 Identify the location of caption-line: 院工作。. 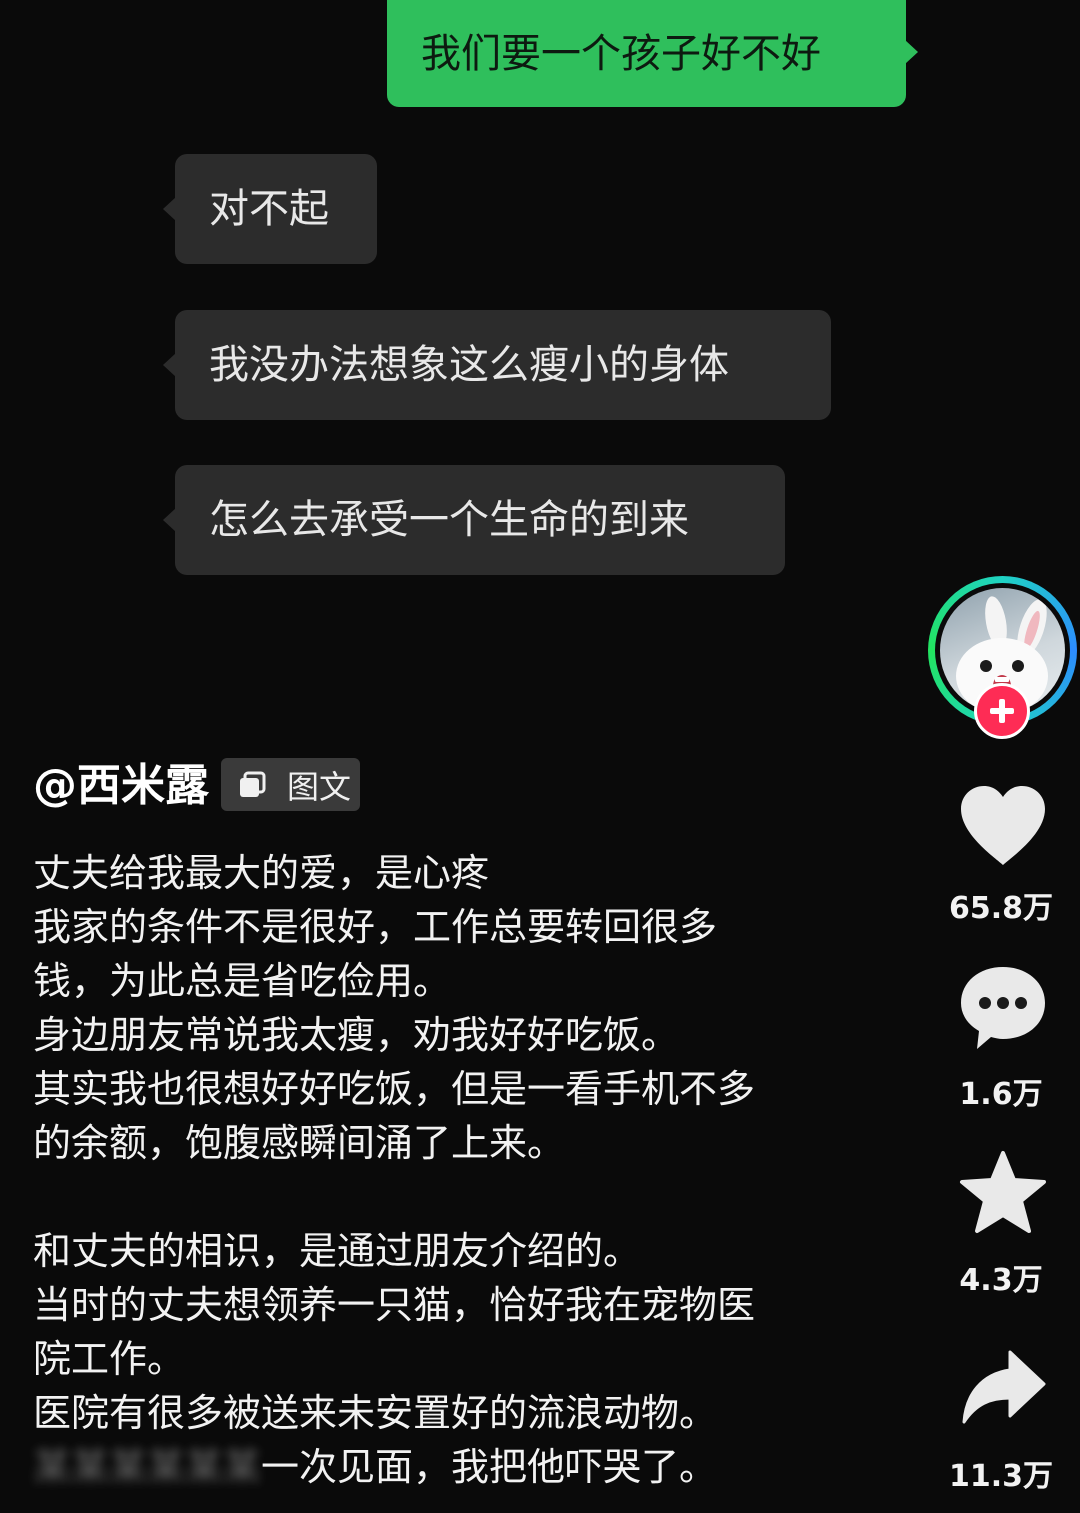
(109, 1359).